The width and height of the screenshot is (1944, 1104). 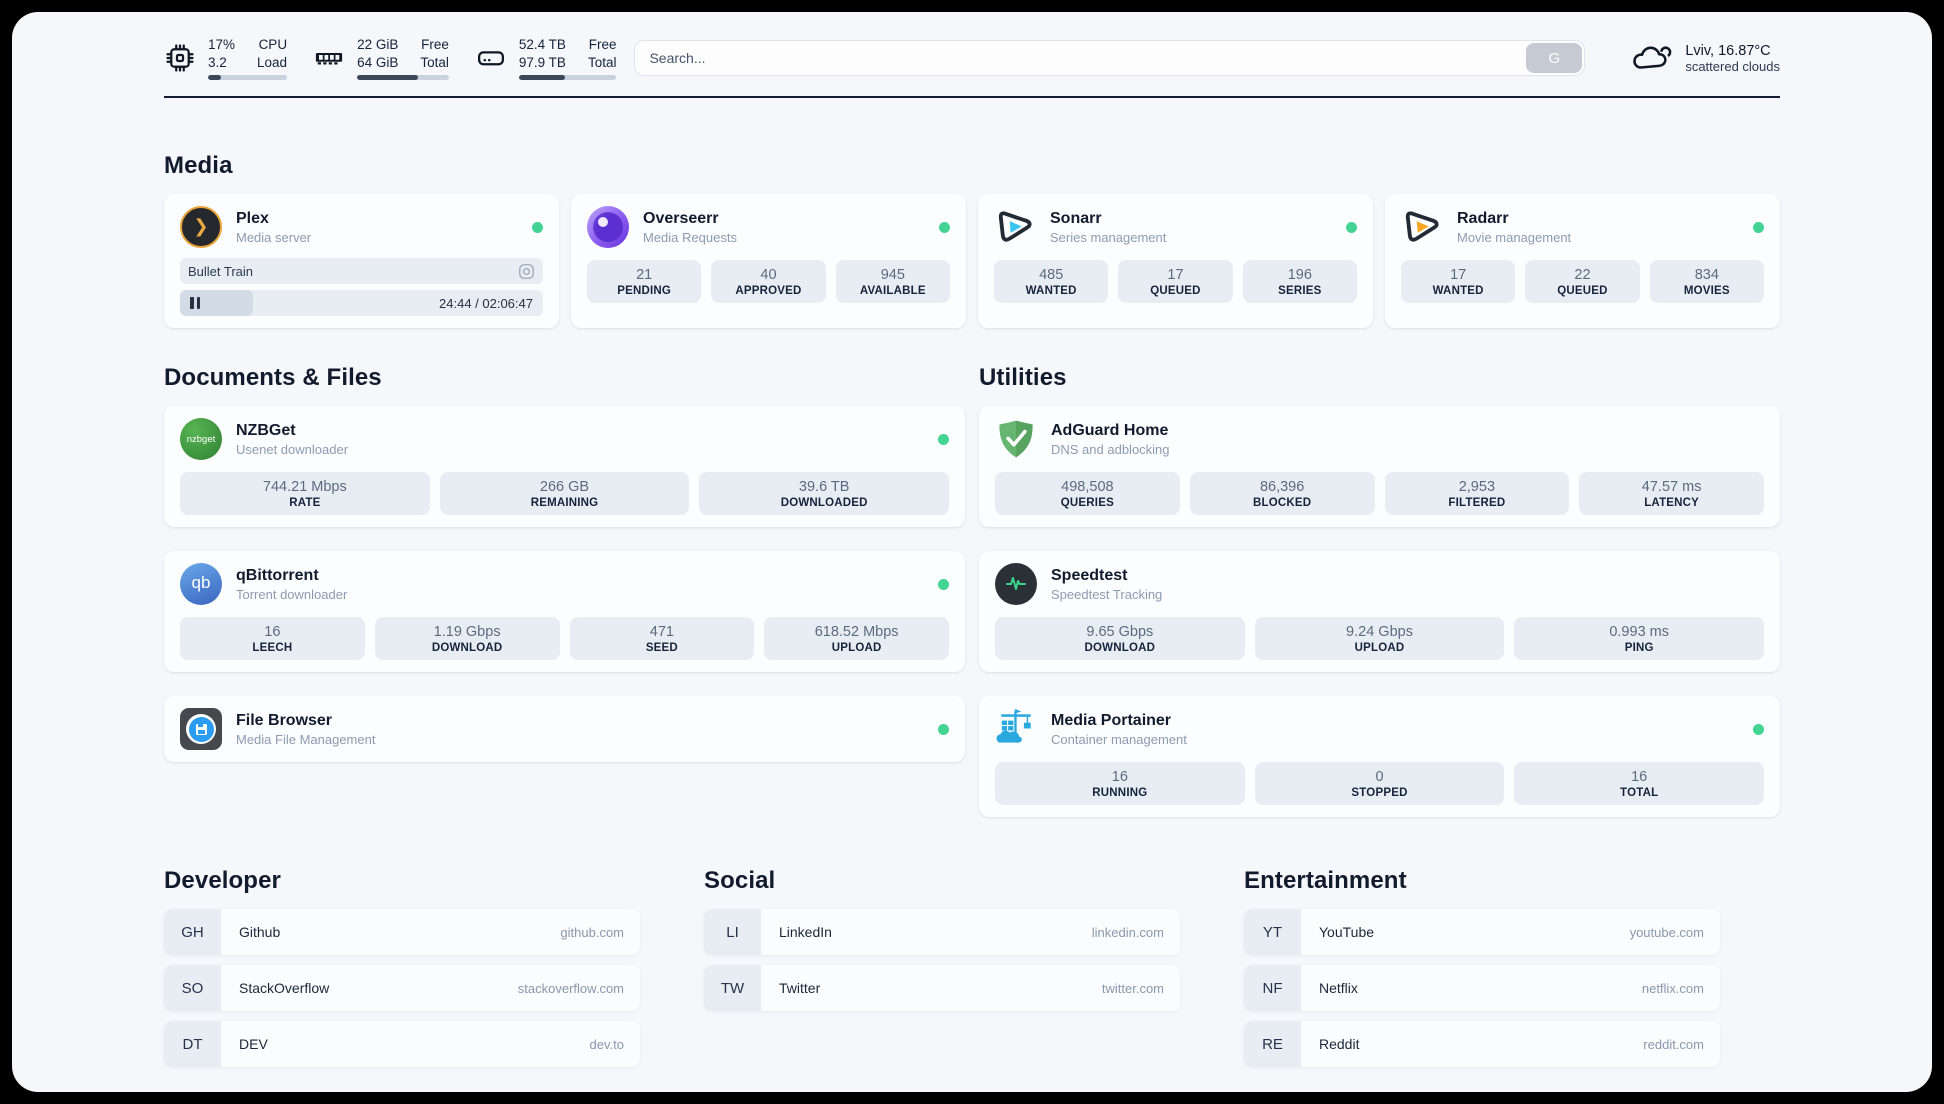 I want to click on section-title-media: Media, so click(x=198, y=166).